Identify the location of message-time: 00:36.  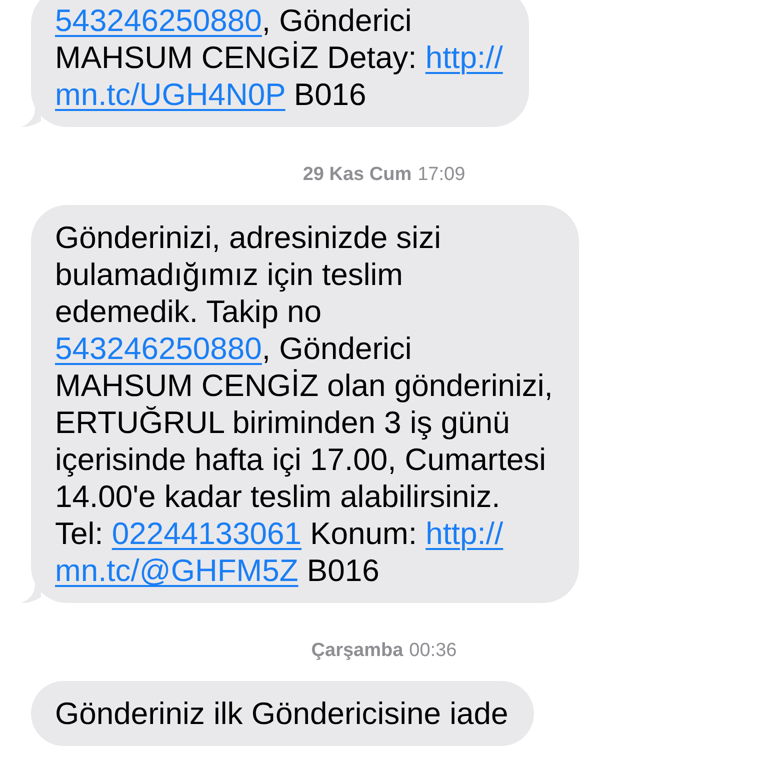
(433, 650).